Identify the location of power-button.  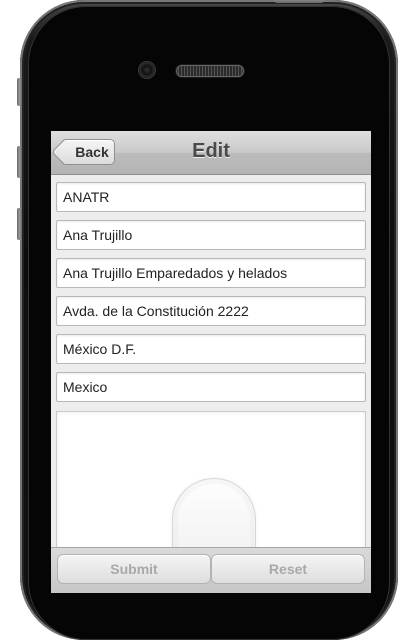
(299, 1).